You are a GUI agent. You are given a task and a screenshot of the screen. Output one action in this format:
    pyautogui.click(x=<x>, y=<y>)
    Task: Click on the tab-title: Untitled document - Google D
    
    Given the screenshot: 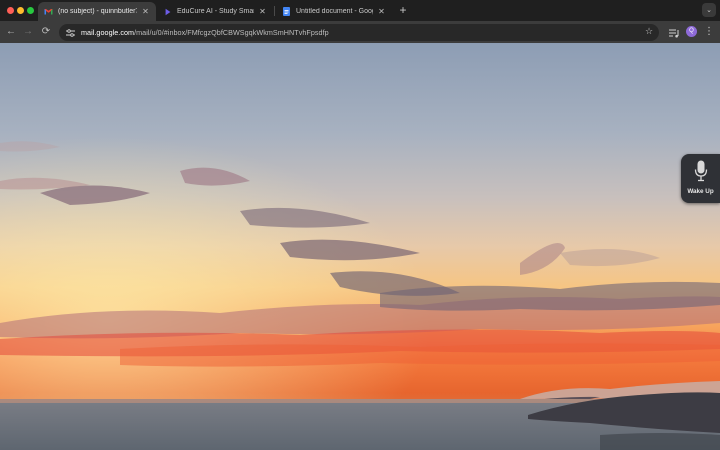 What is the action you would take?
    pyautogui.click(x=334, y=11)
    